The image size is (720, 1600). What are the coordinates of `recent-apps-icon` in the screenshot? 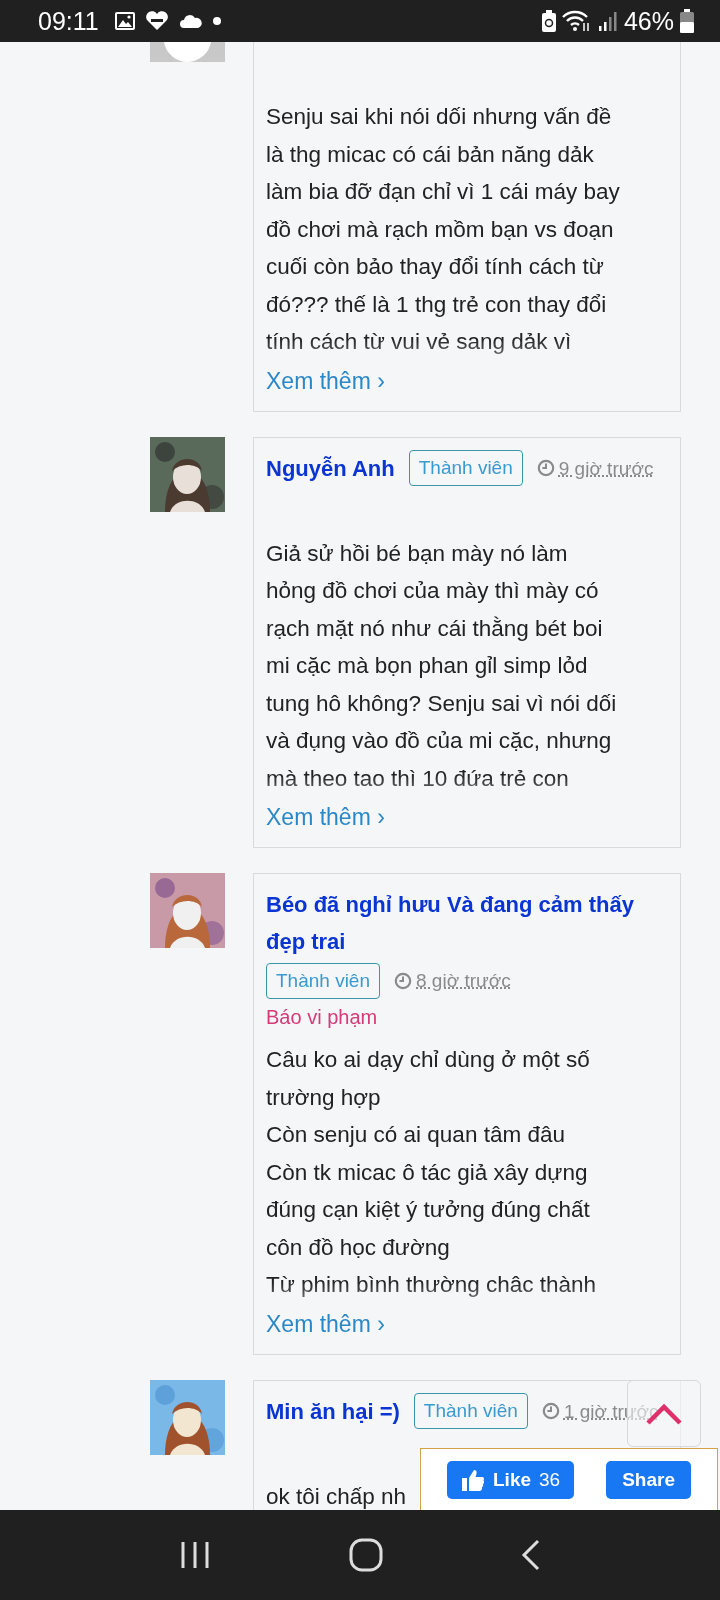 It's located at (195, 1555).